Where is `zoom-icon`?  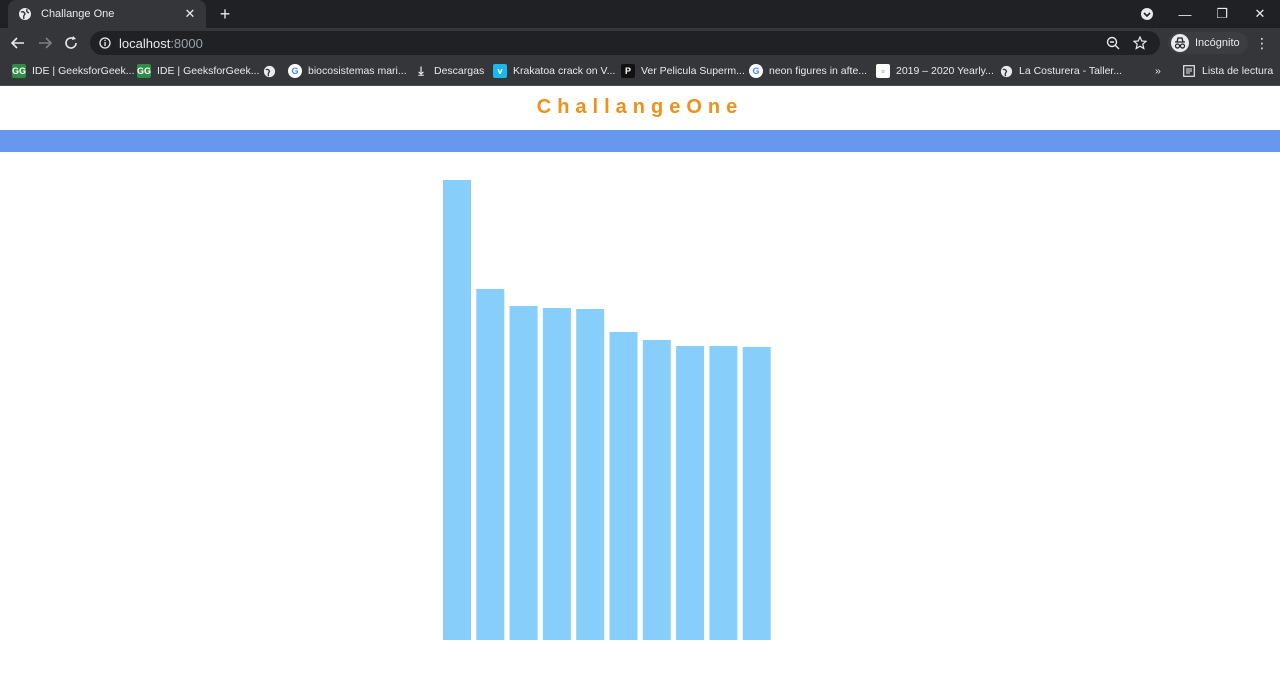 zoom-icon is located at coordinates (1113, 43).